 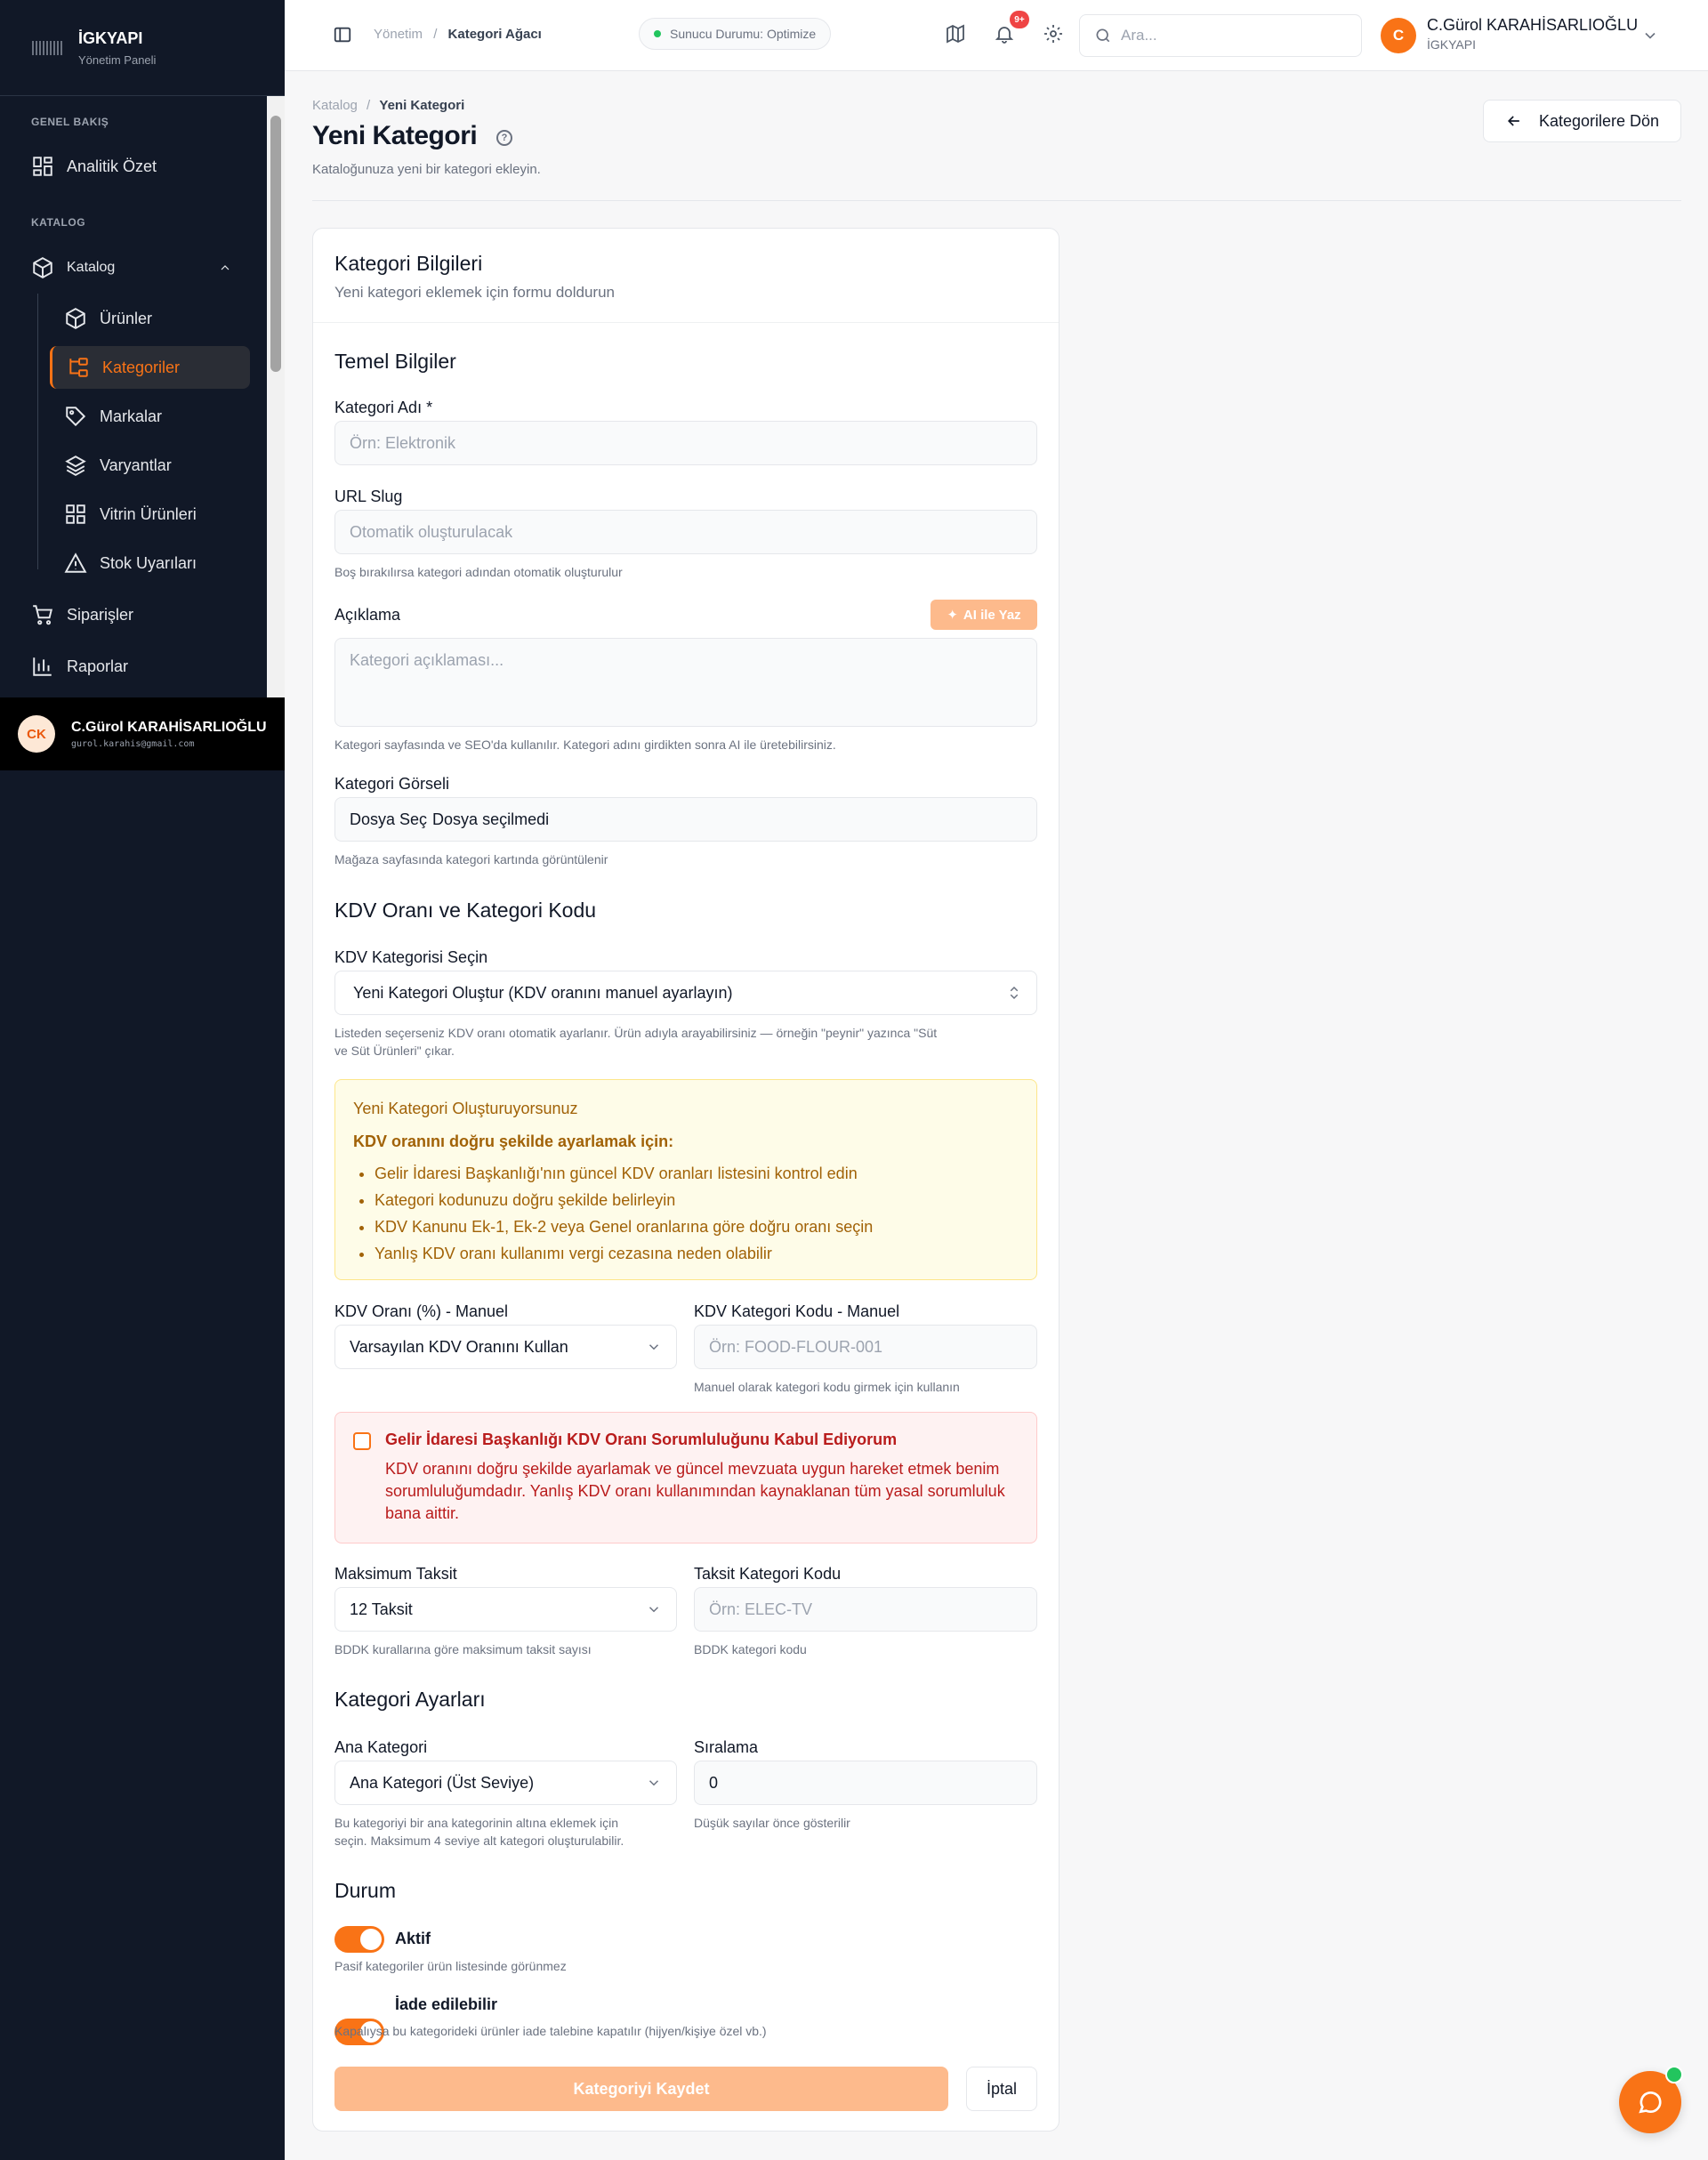 I want to click on section-status: Durum, so click(x=365, y=1890).